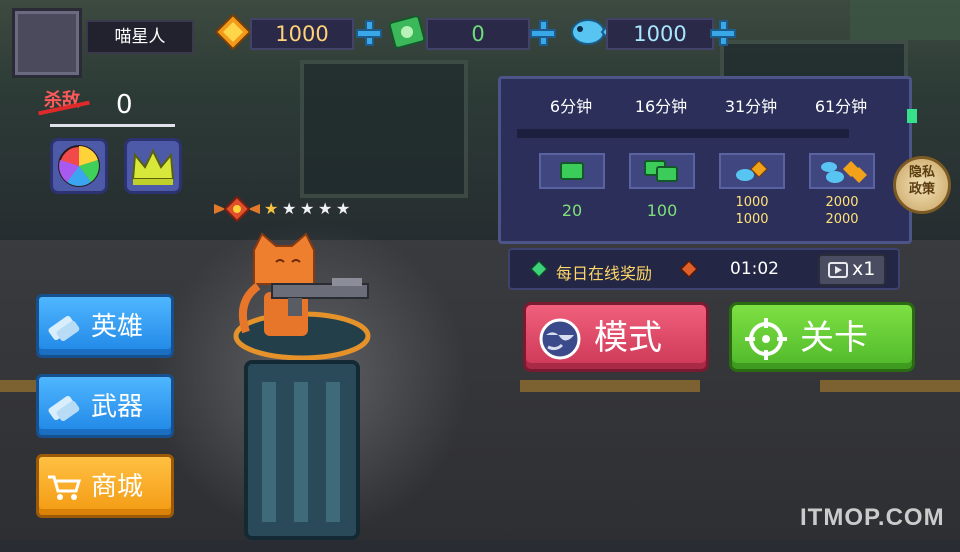  I want to click on privacy-label-line2: 政策, so click(921, 189).